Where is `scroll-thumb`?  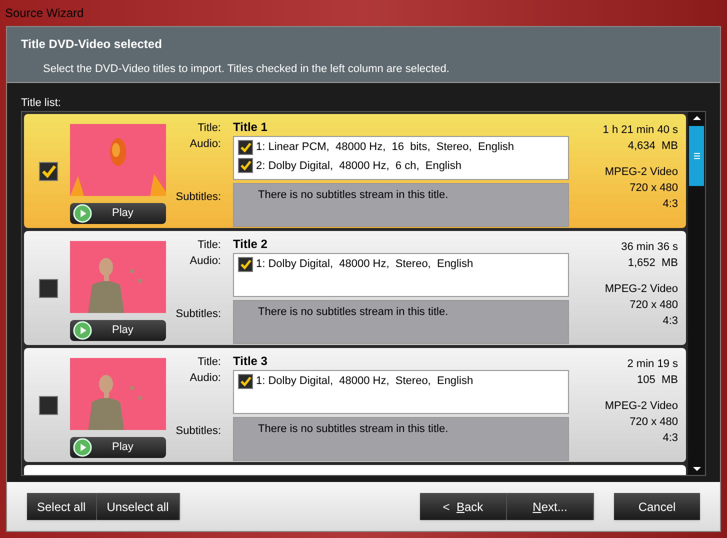 scroll-thumb is located at coordinates (696, 156).